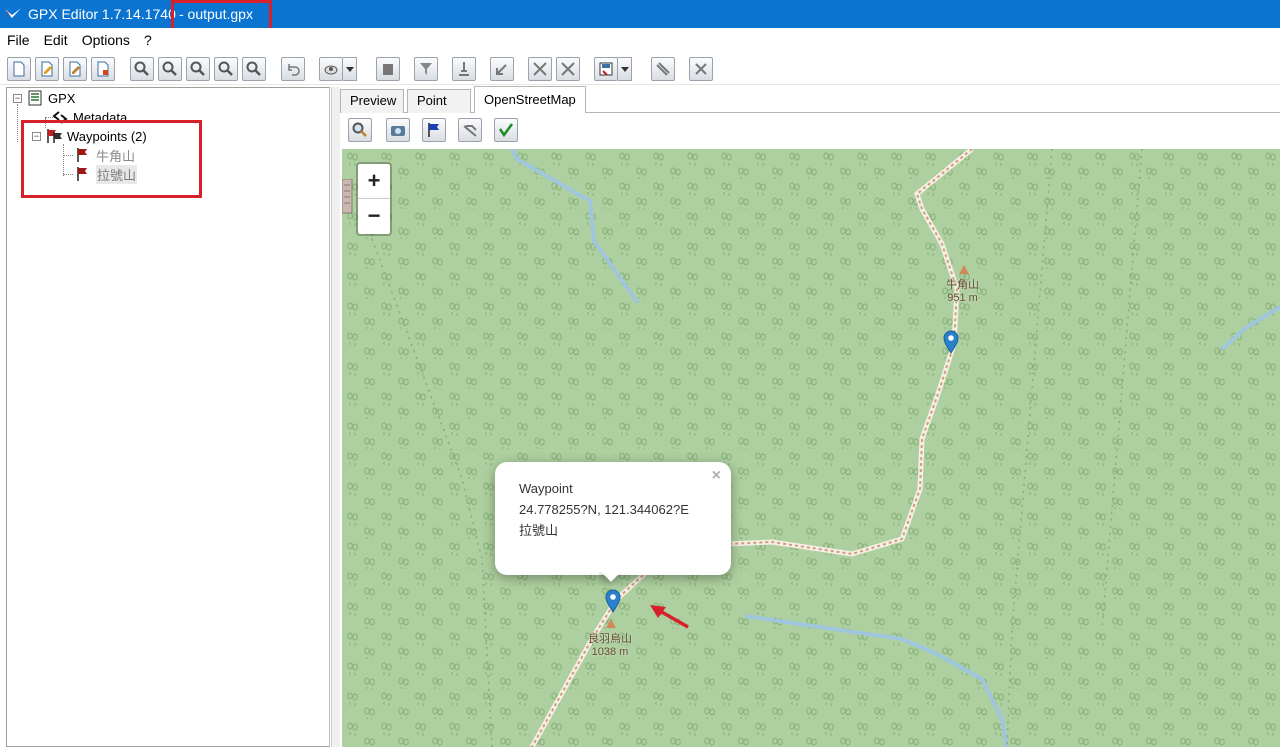  What do you see at coordinates (350, 69) in the screenshot?
I see `gps-device-dropdown` at bounding box center [350, 69].